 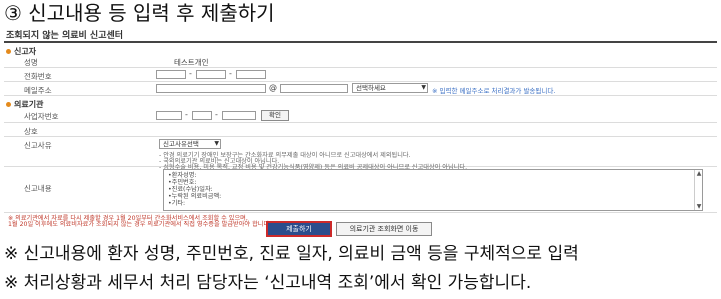 I want to click on reason-select: 신고사유선택 ▼, so click(x=190, y=144).